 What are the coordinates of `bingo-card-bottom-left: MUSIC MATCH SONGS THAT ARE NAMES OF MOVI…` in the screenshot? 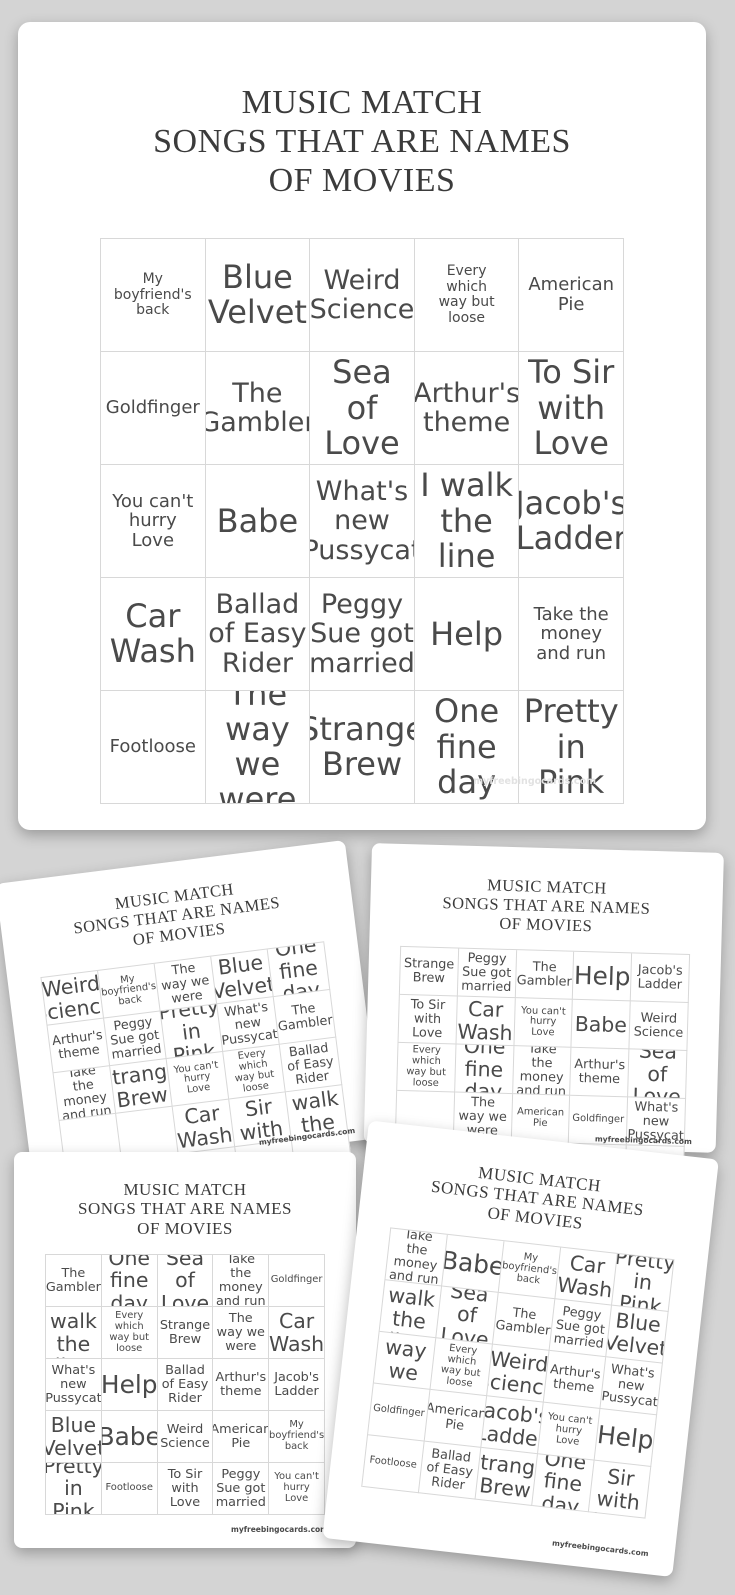 It's located at (185, 1350).